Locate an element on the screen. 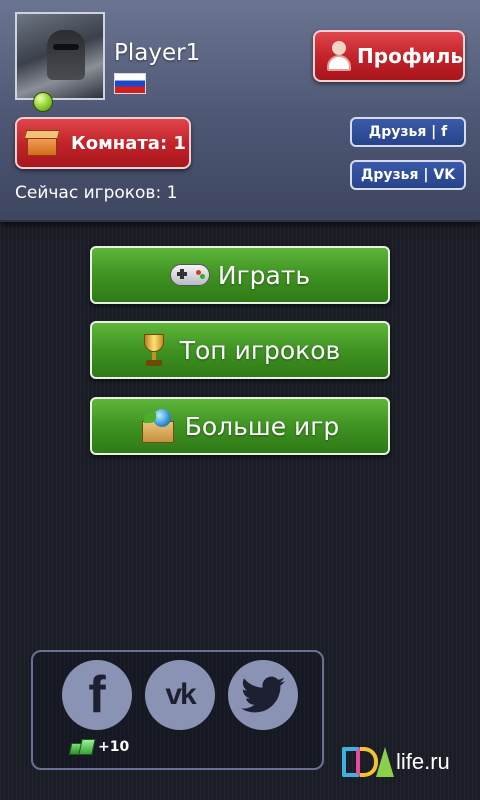 The image size is (480, 800). russia-flag-icon is located at coordinates (130, 83).